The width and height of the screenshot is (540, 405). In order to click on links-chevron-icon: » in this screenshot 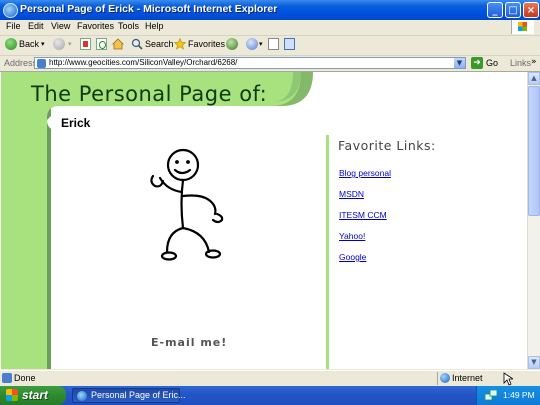, I will do `click(534, 62)`.